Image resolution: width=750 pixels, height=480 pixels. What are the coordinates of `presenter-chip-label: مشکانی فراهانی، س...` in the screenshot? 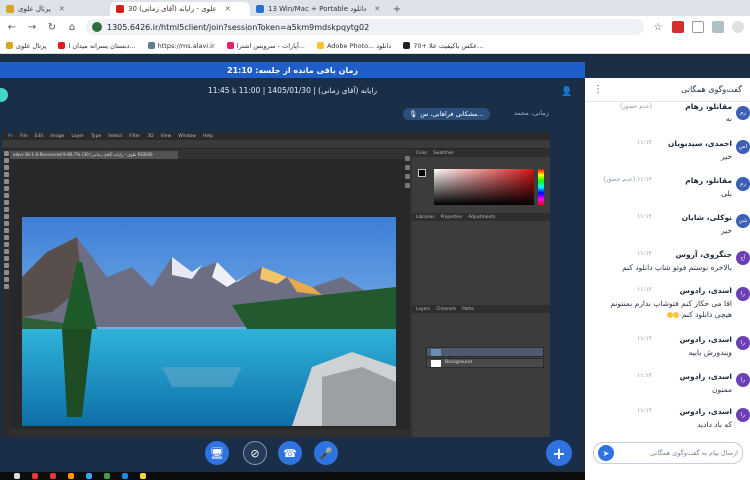 It's located at (452, 114).